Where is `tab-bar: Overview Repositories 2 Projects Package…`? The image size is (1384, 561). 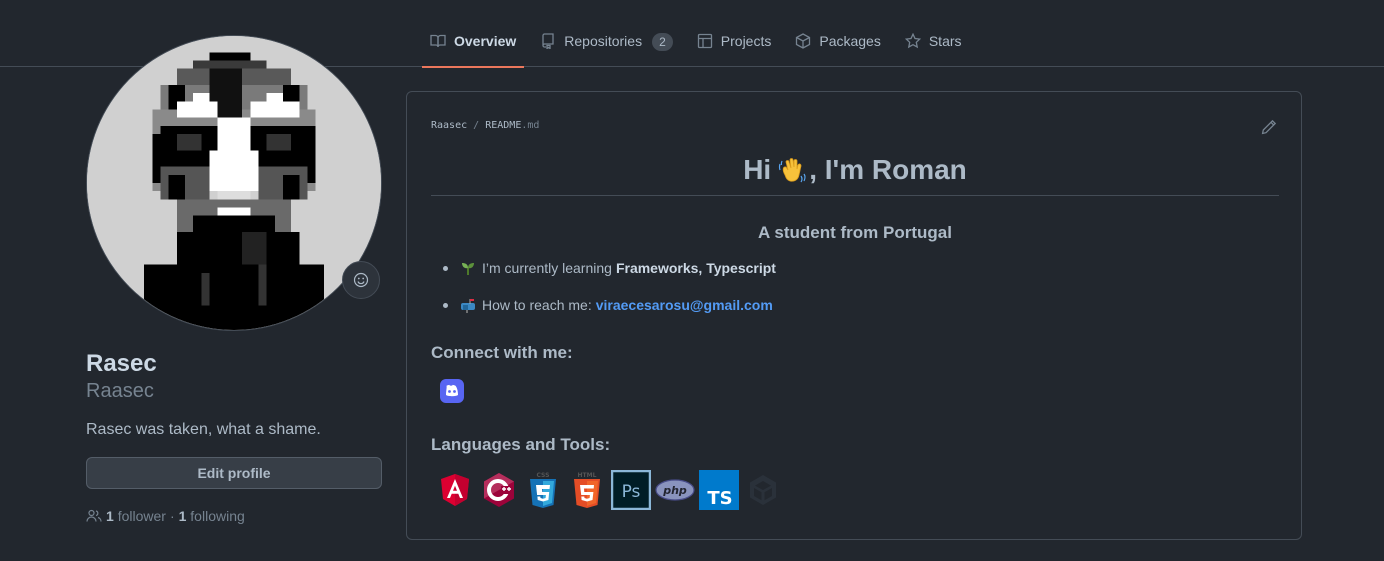
tab-bar: Overview Repositories 2 Projects Package… is located at coordinates (700, 43).